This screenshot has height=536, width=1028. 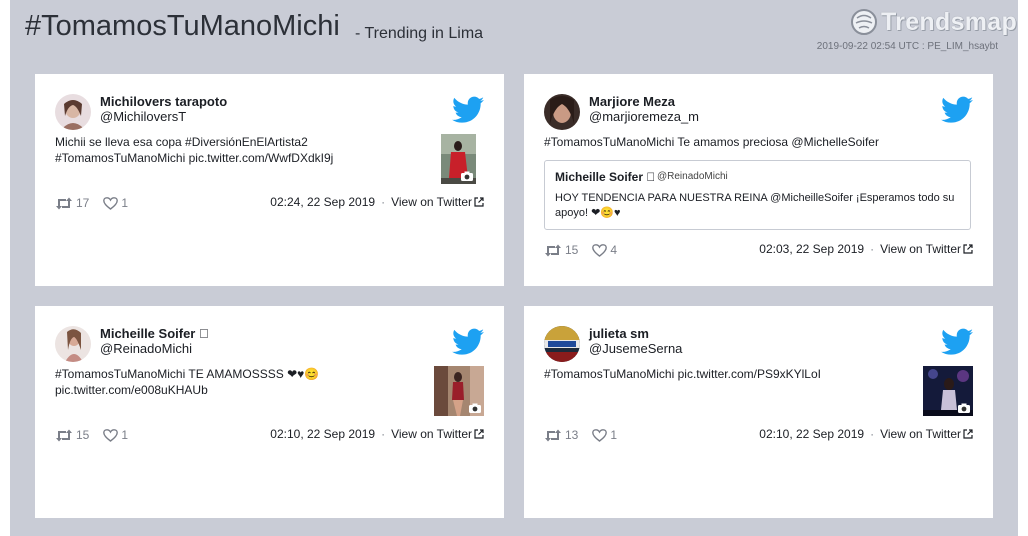 I want to click on author-handle: @MichiloversT, so click(x=143, y=116).